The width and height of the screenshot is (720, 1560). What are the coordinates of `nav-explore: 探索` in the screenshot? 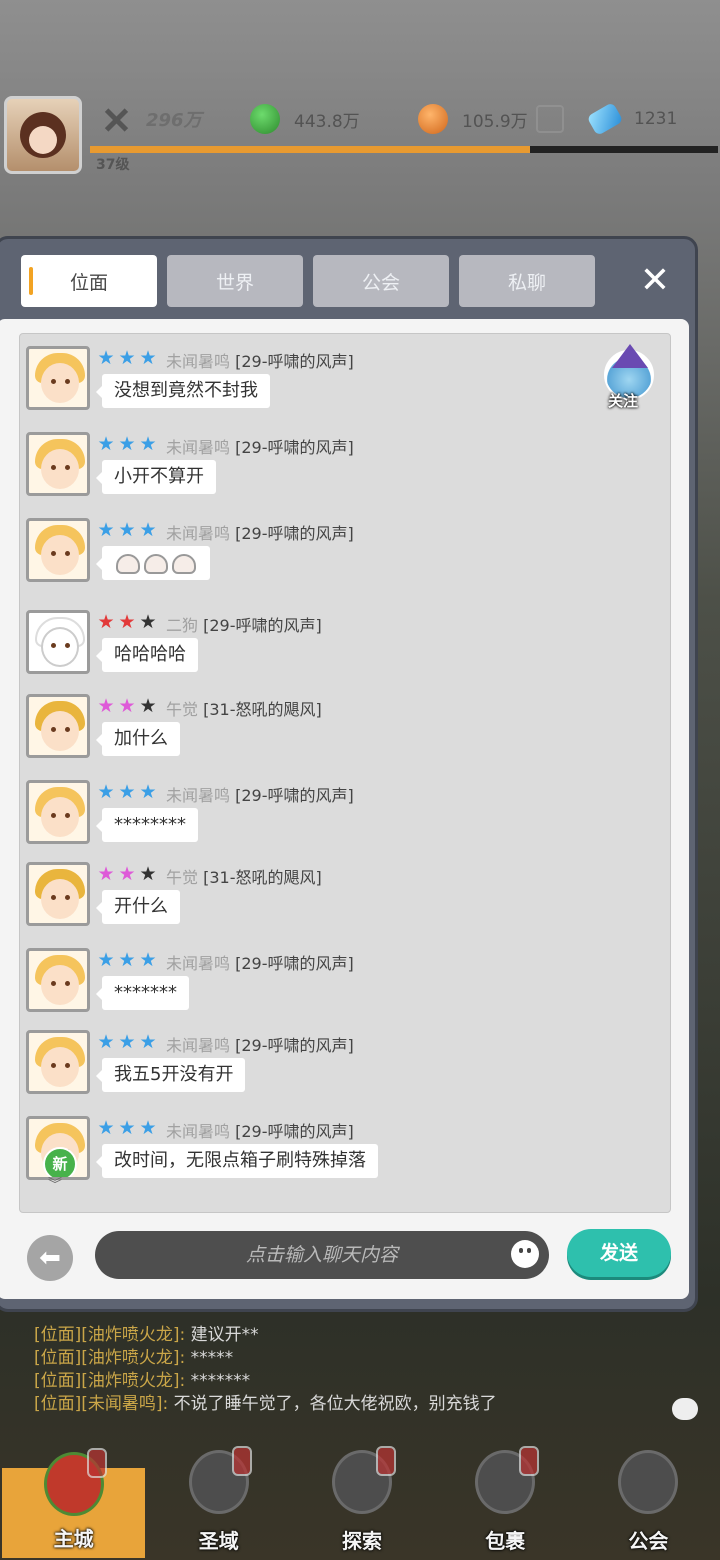 It's located at (361, 1503).